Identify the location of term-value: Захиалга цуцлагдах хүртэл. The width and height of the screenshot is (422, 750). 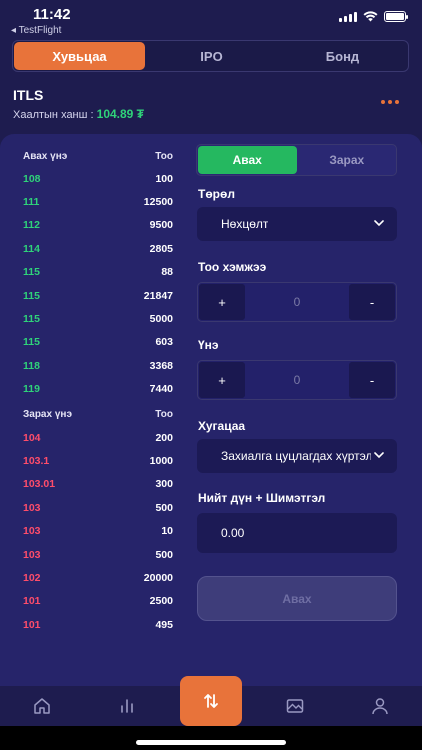
(296, 456).